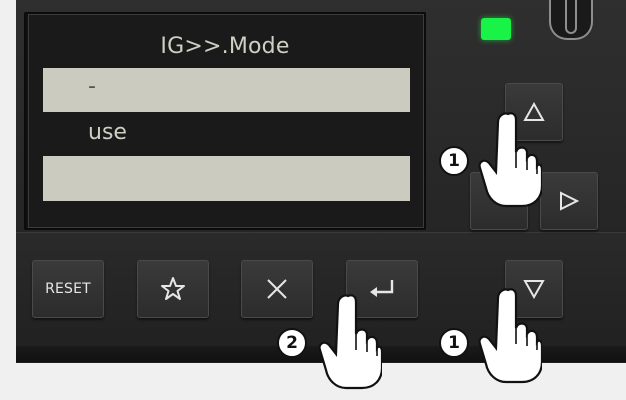 The height and width of the screenshot is (400, 626). Describe the element at coordinates (454, 343) in the screenshot. I see `step-badge-down: 1` at that location.